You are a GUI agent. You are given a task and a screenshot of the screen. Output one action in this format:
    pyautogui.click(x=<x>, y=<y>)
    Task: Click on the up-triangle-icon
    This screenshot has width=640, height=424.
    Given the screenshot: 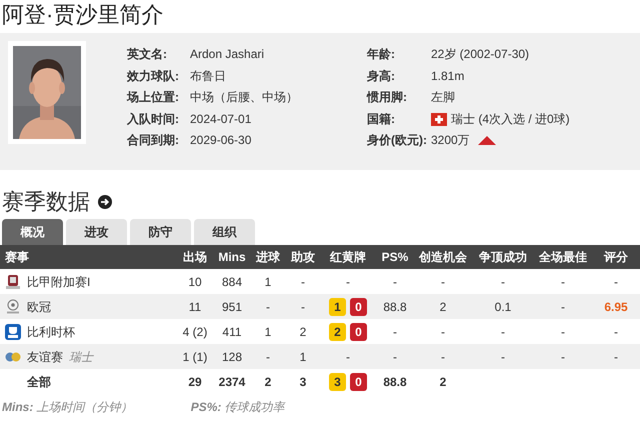 What is the action you would take?
    pyautogui.click(x=487, y=141)
    